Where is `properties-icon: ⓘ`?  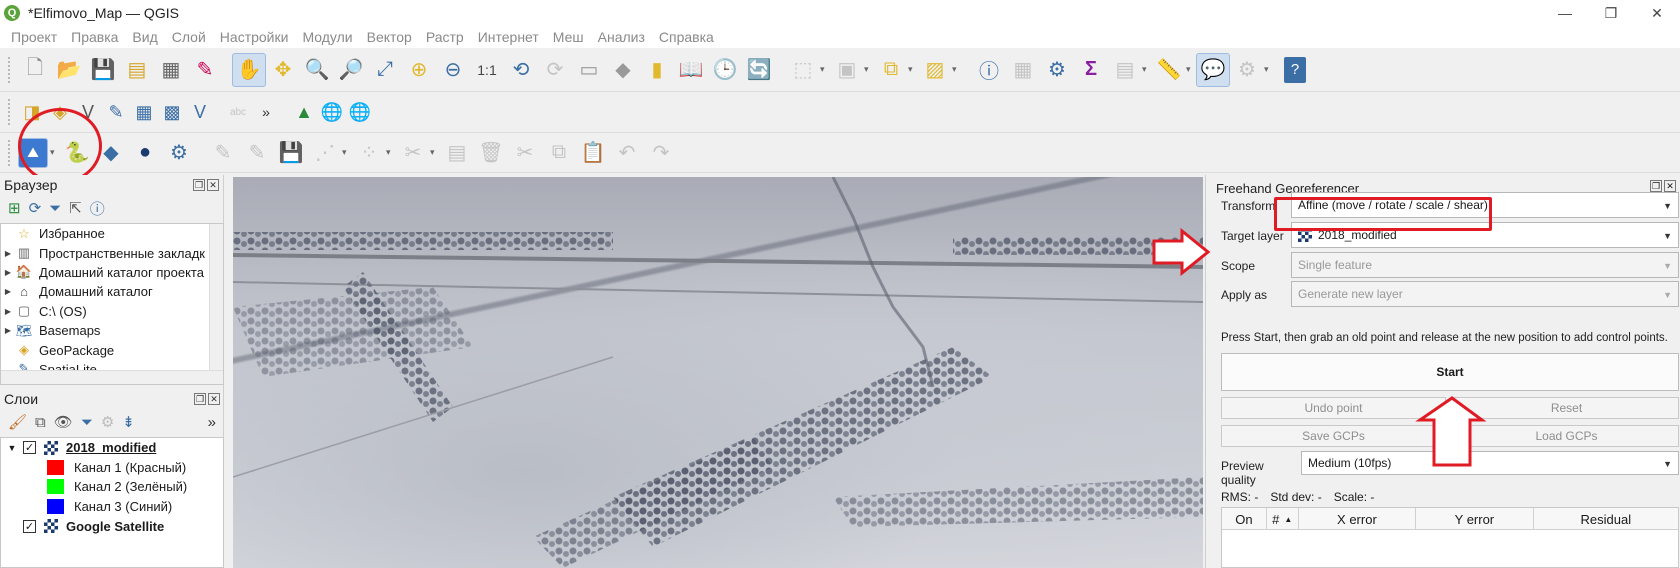
properties-icon: ⓘ is located at coordinates (97, 208).